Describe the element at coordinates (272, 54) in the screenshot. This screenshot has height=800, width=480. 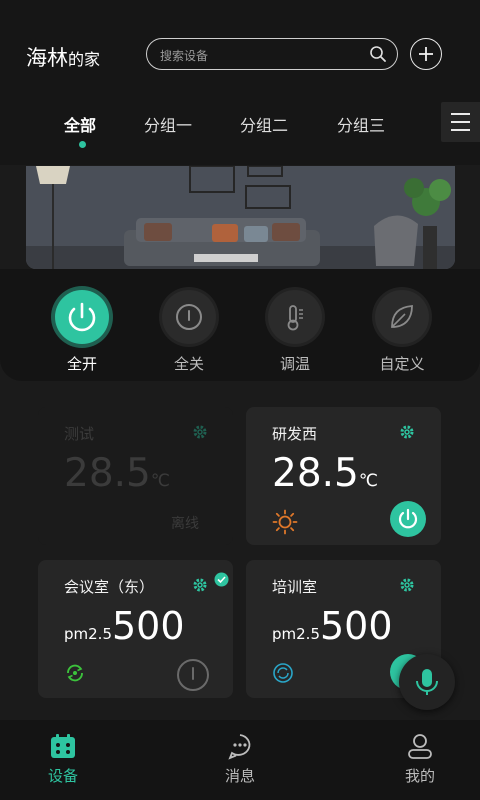
I see `search-input: 搜索设备` at that location.